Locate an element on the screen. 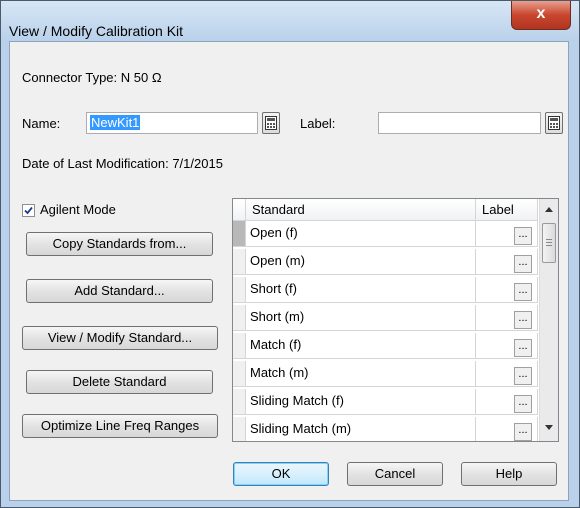  scroll-up-icon is located at coordinates (549, 209).